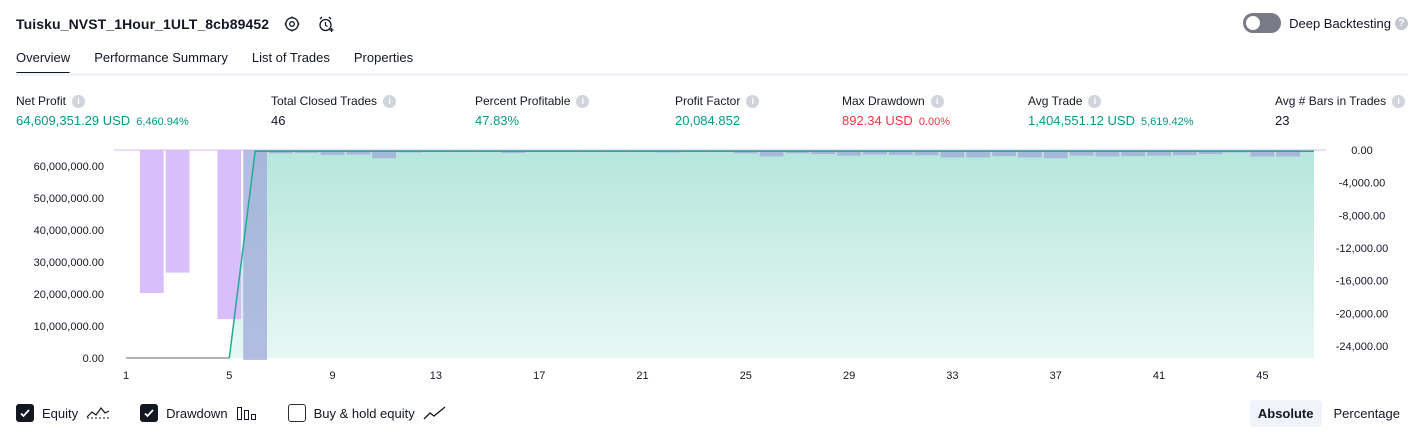 The image size is (1424, 438). Describe the element at coordinates (149, 413) in the screenshot. I see `drawdown-checkbox` at that location.